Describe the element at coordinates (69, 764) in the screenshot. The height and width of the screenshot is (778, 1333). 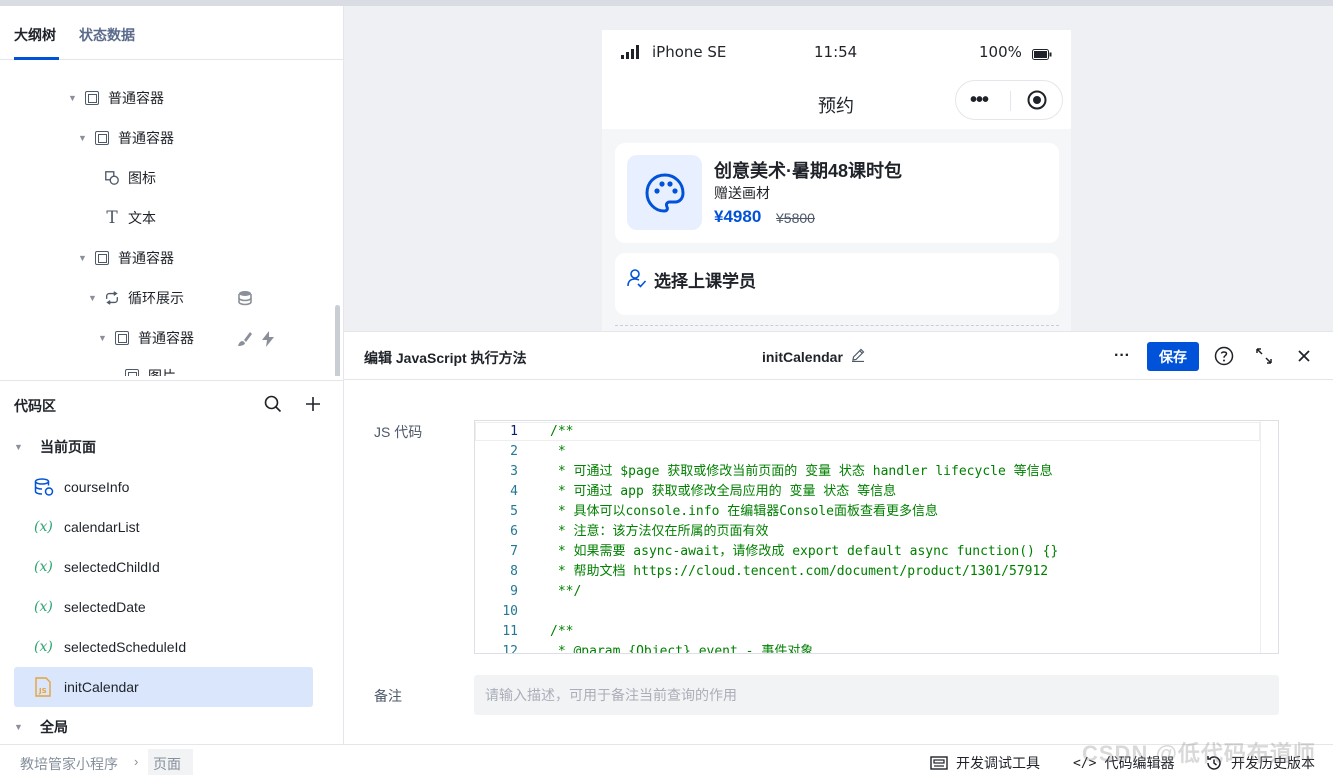
I see `breadcrumb-app: 教培管家小程序` at that location.